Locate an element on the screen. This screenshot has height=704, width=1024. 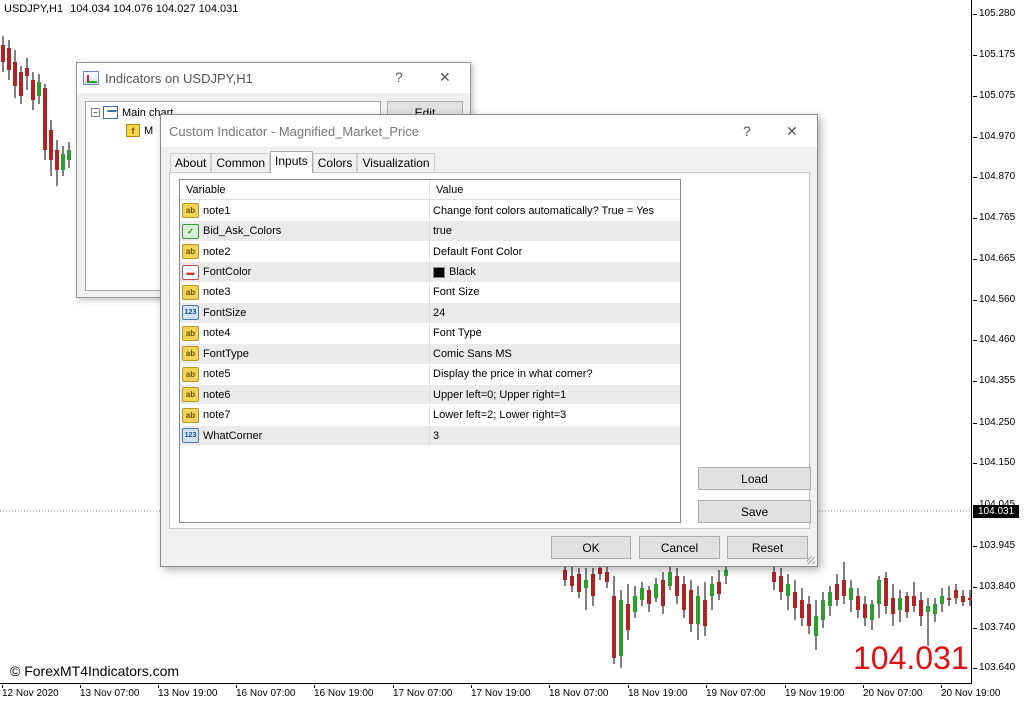
collapse-icon: − is located at coordinates (95, 112).